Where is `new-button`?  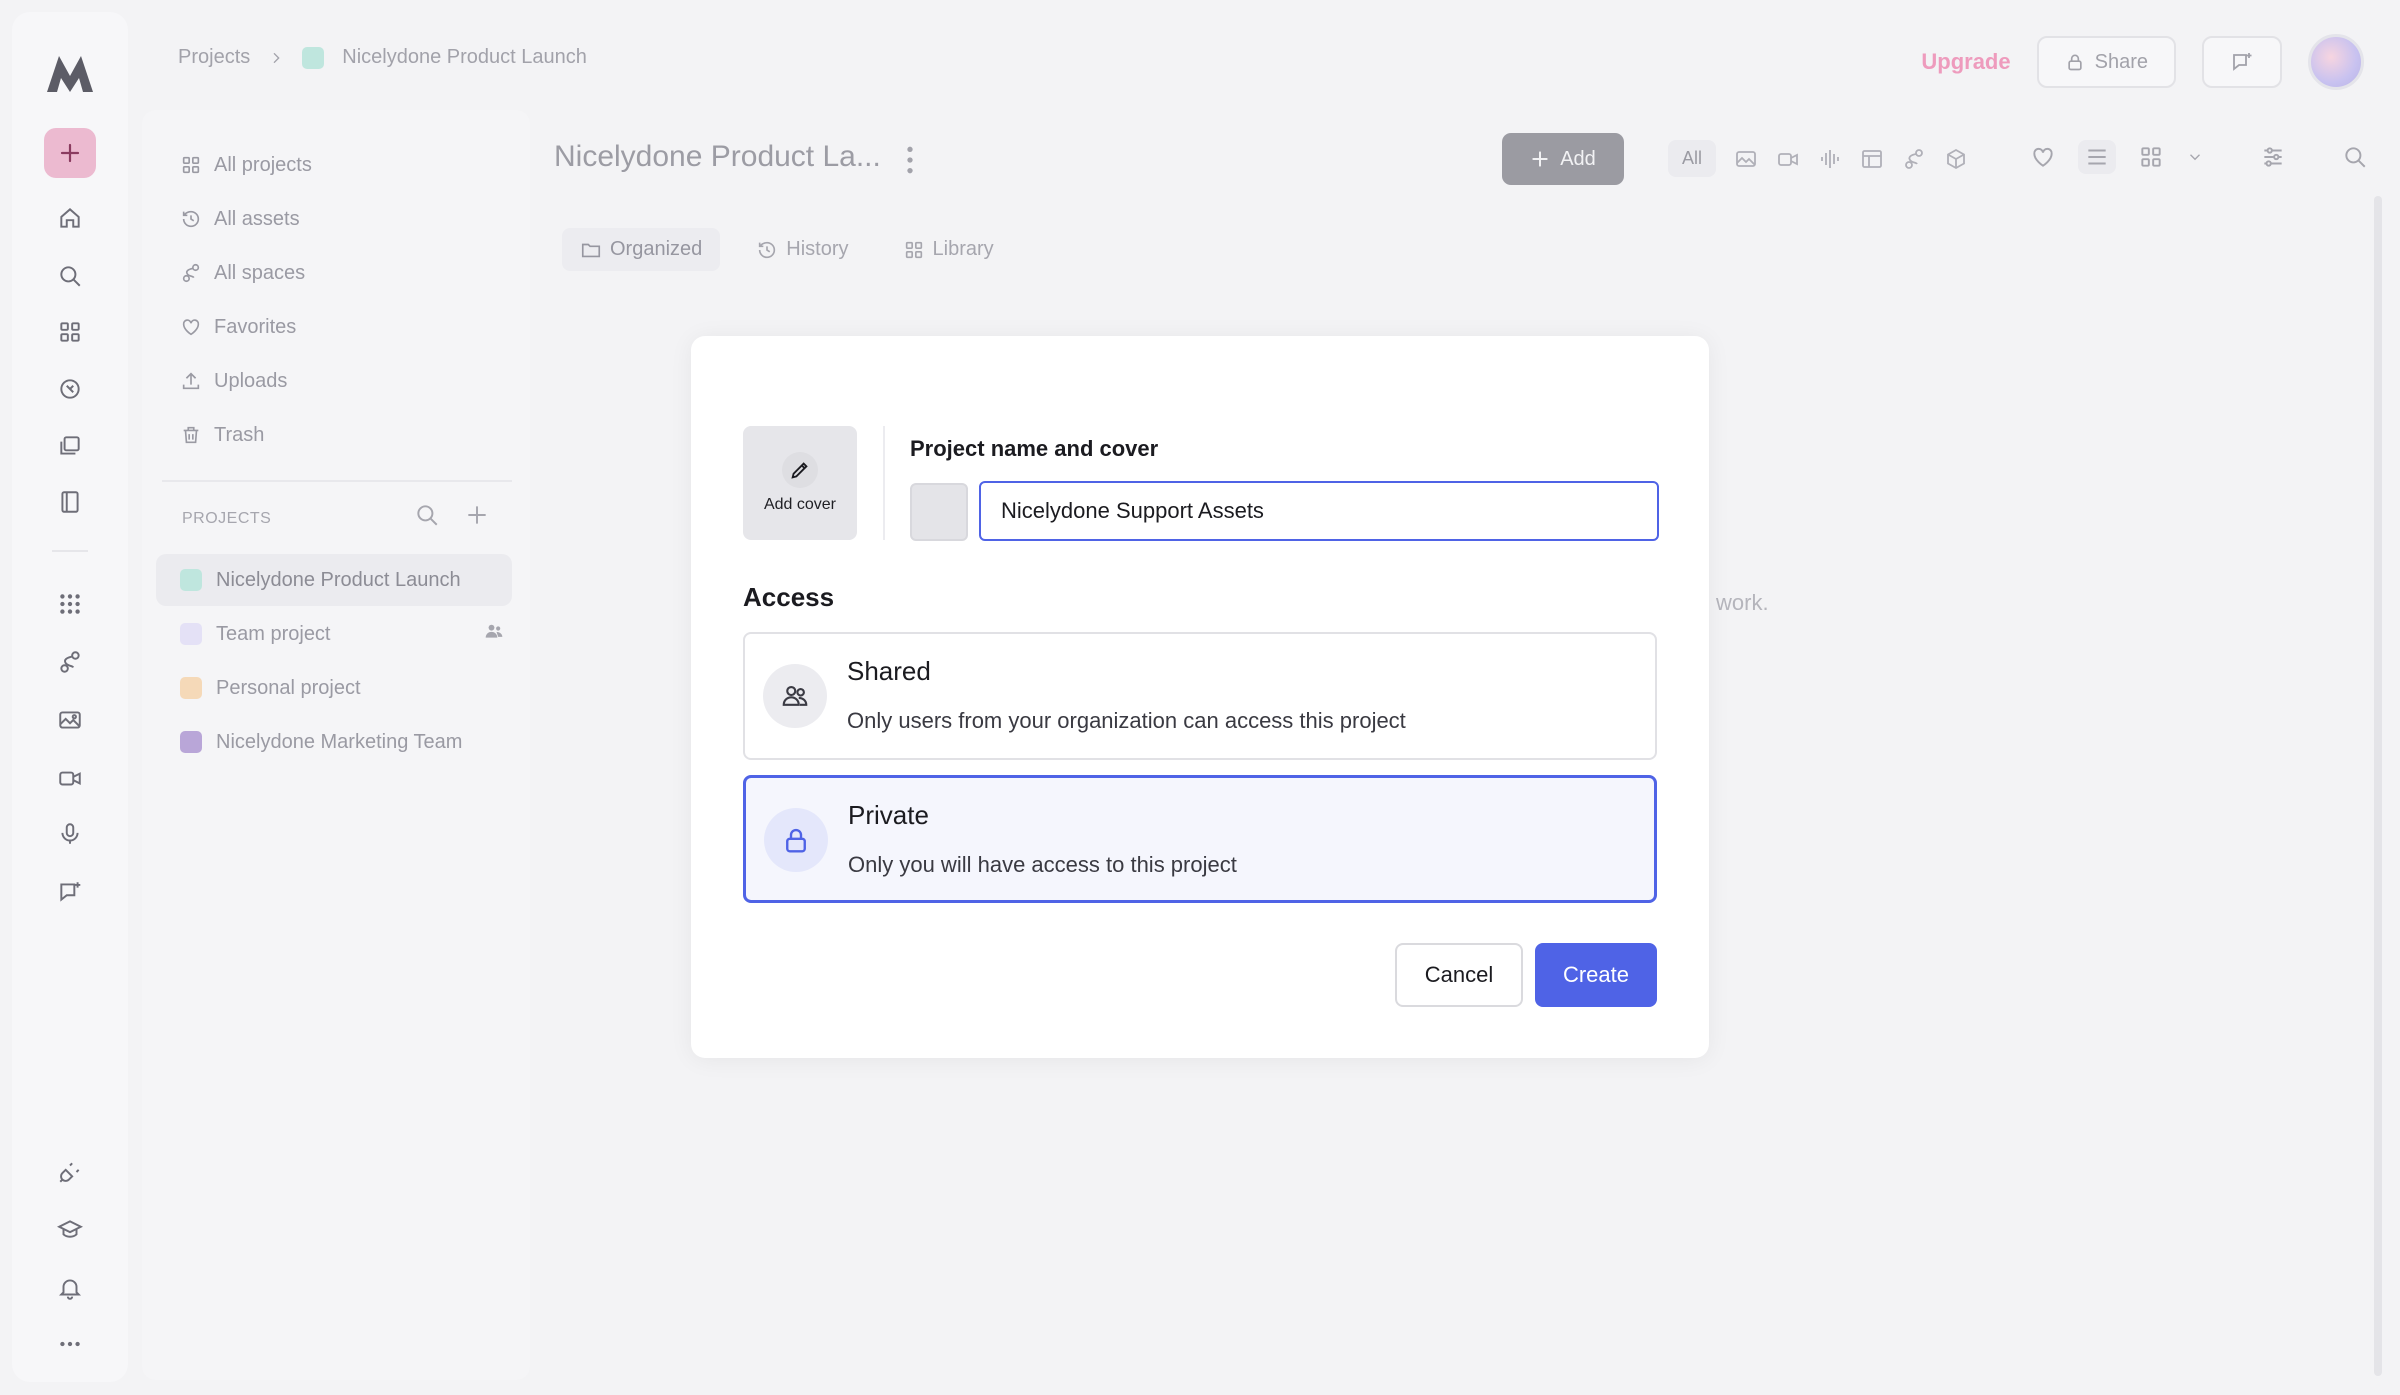
new-button is located at coordinates (70, 153).